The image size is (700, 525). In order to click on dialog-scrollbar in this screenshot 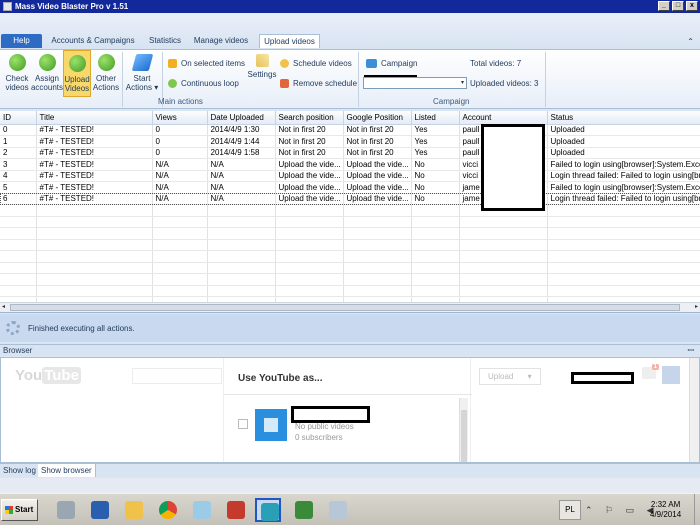, I will do `click(463, 430)`.